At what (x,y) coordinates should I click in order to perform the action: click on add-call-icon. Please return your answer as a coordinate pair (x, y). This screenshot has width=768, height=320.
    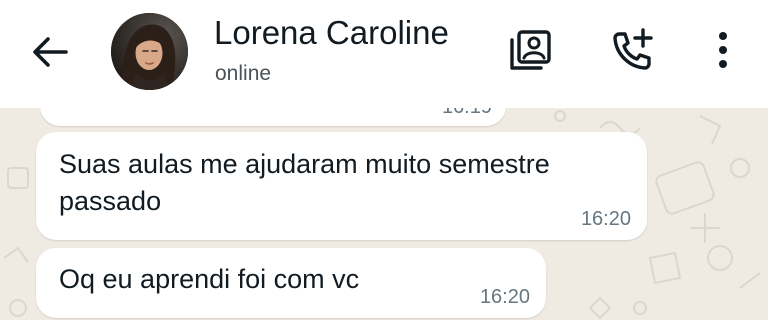
    Looking at the image, I should click on (633, 49).